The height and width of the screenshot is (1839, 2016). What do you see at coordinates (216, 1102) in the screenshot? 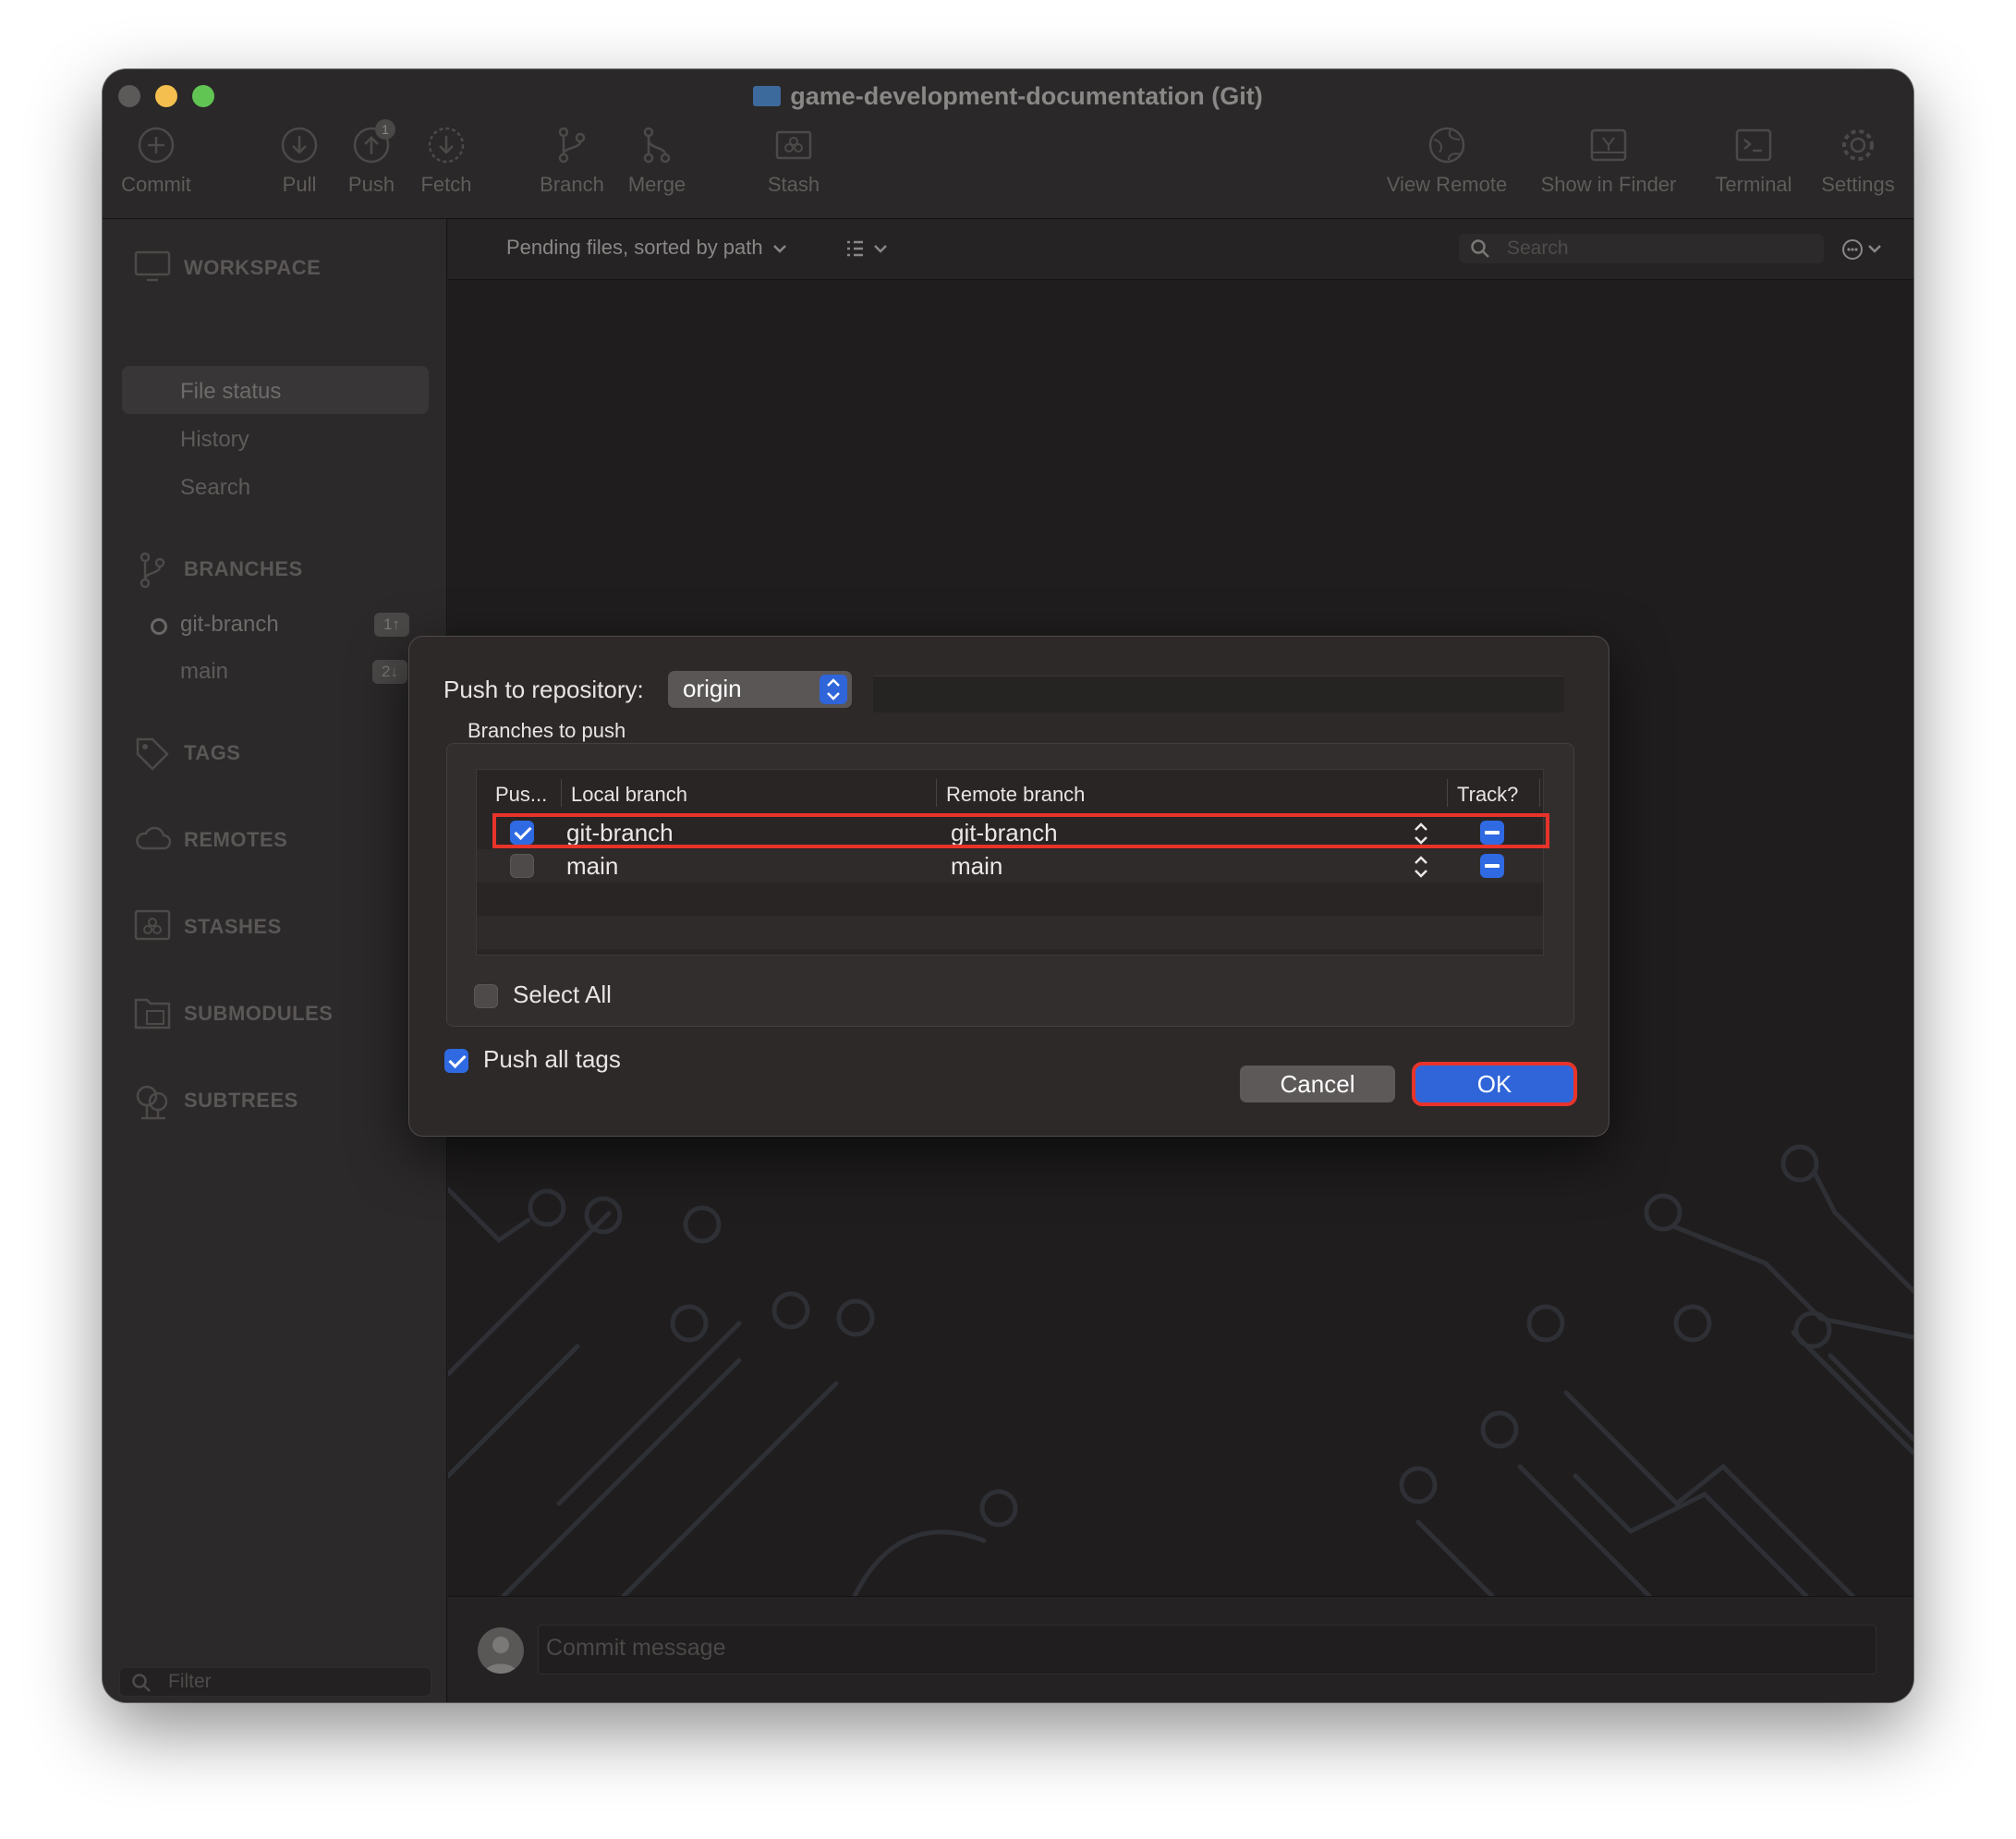
I see `section-subtrees: SUBTREES` at bounding box center [216, 1102].